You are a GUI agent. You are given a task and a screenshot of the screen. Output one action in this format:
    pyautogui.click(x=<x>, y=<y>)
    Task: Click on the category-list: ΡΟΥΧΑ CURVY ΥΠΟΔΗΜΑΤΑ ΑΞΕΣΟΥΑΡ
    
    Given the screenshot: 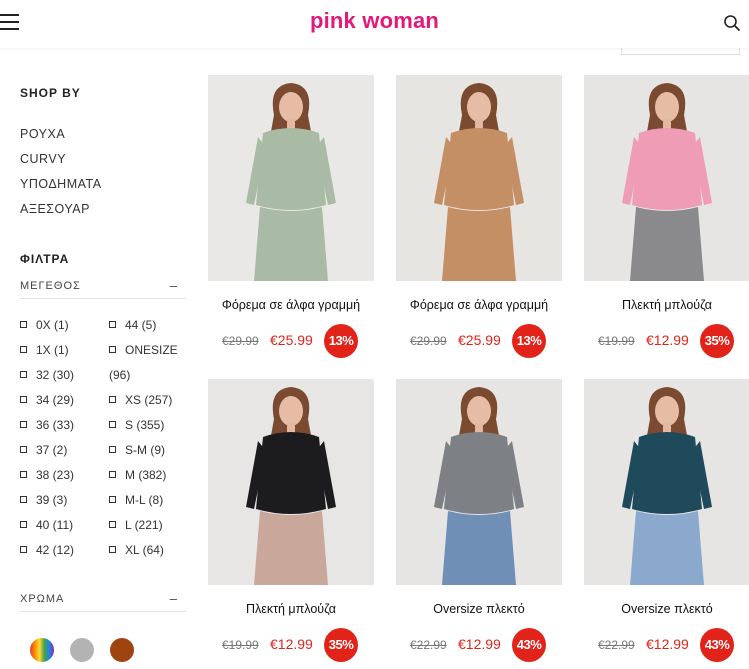 What is the action you would take?
    pyautogui.click(x=103, y=172)
    